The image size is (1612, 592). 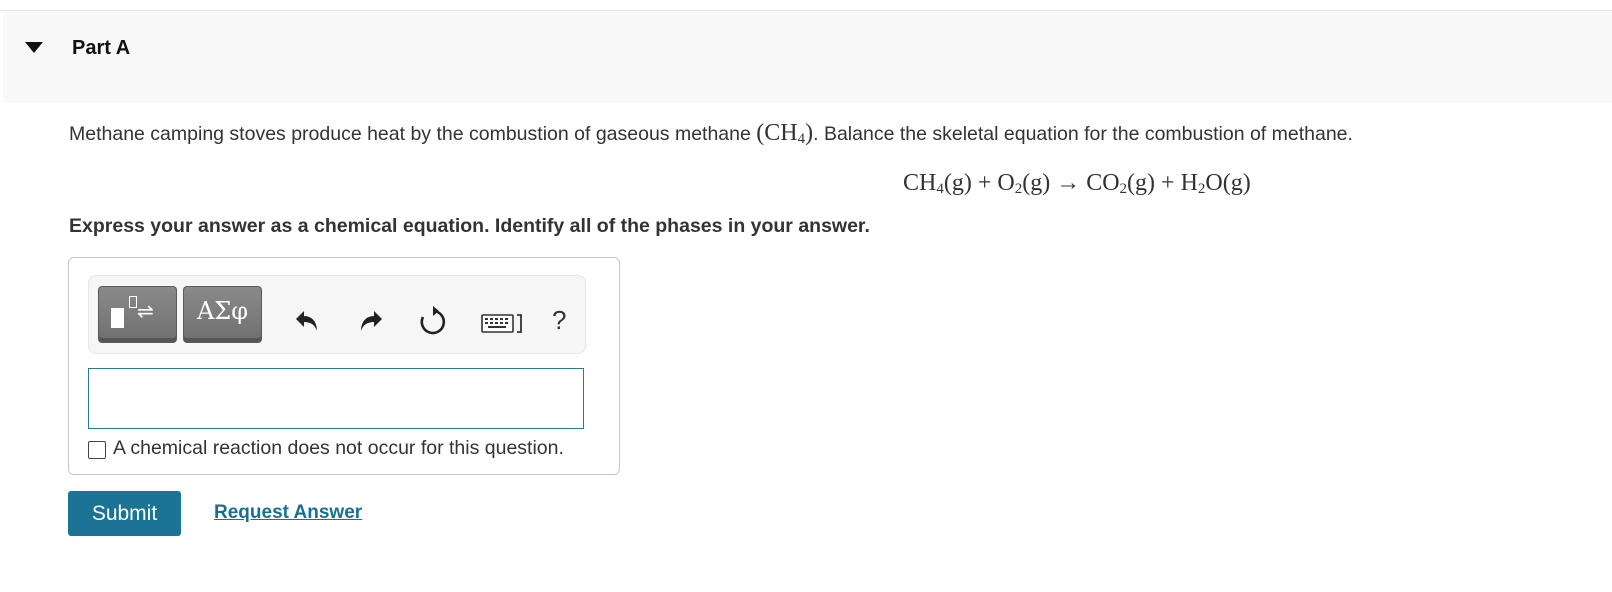 I want to click on request-answer-link: Request Answer, so click(x=288, y=513).